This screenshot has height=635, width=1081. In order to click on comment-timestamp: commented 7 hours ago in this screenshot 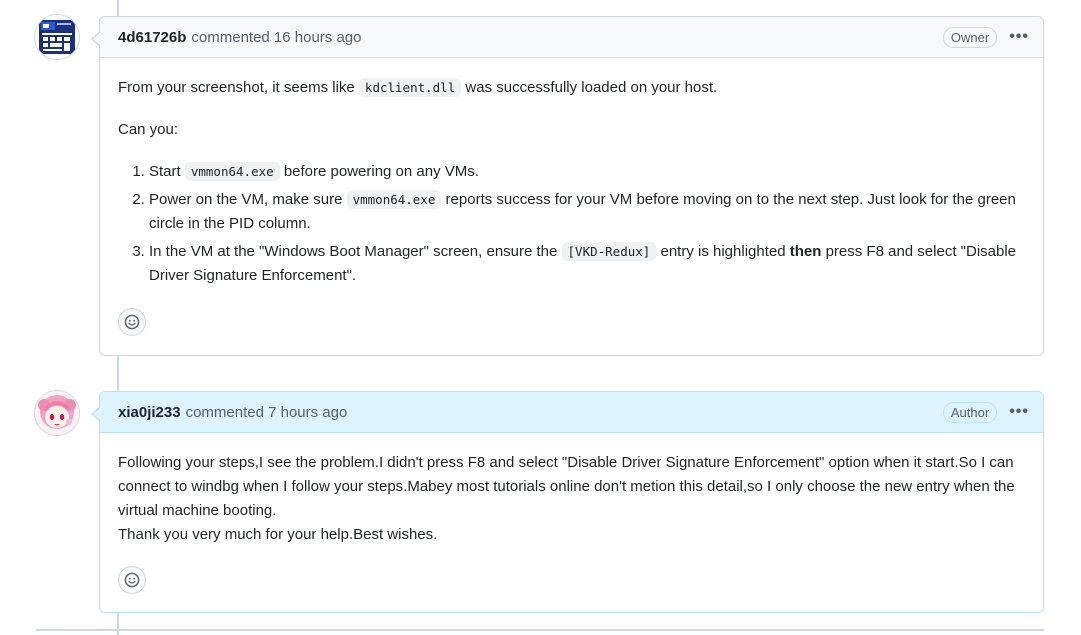, I will do `click(267, 412)`.